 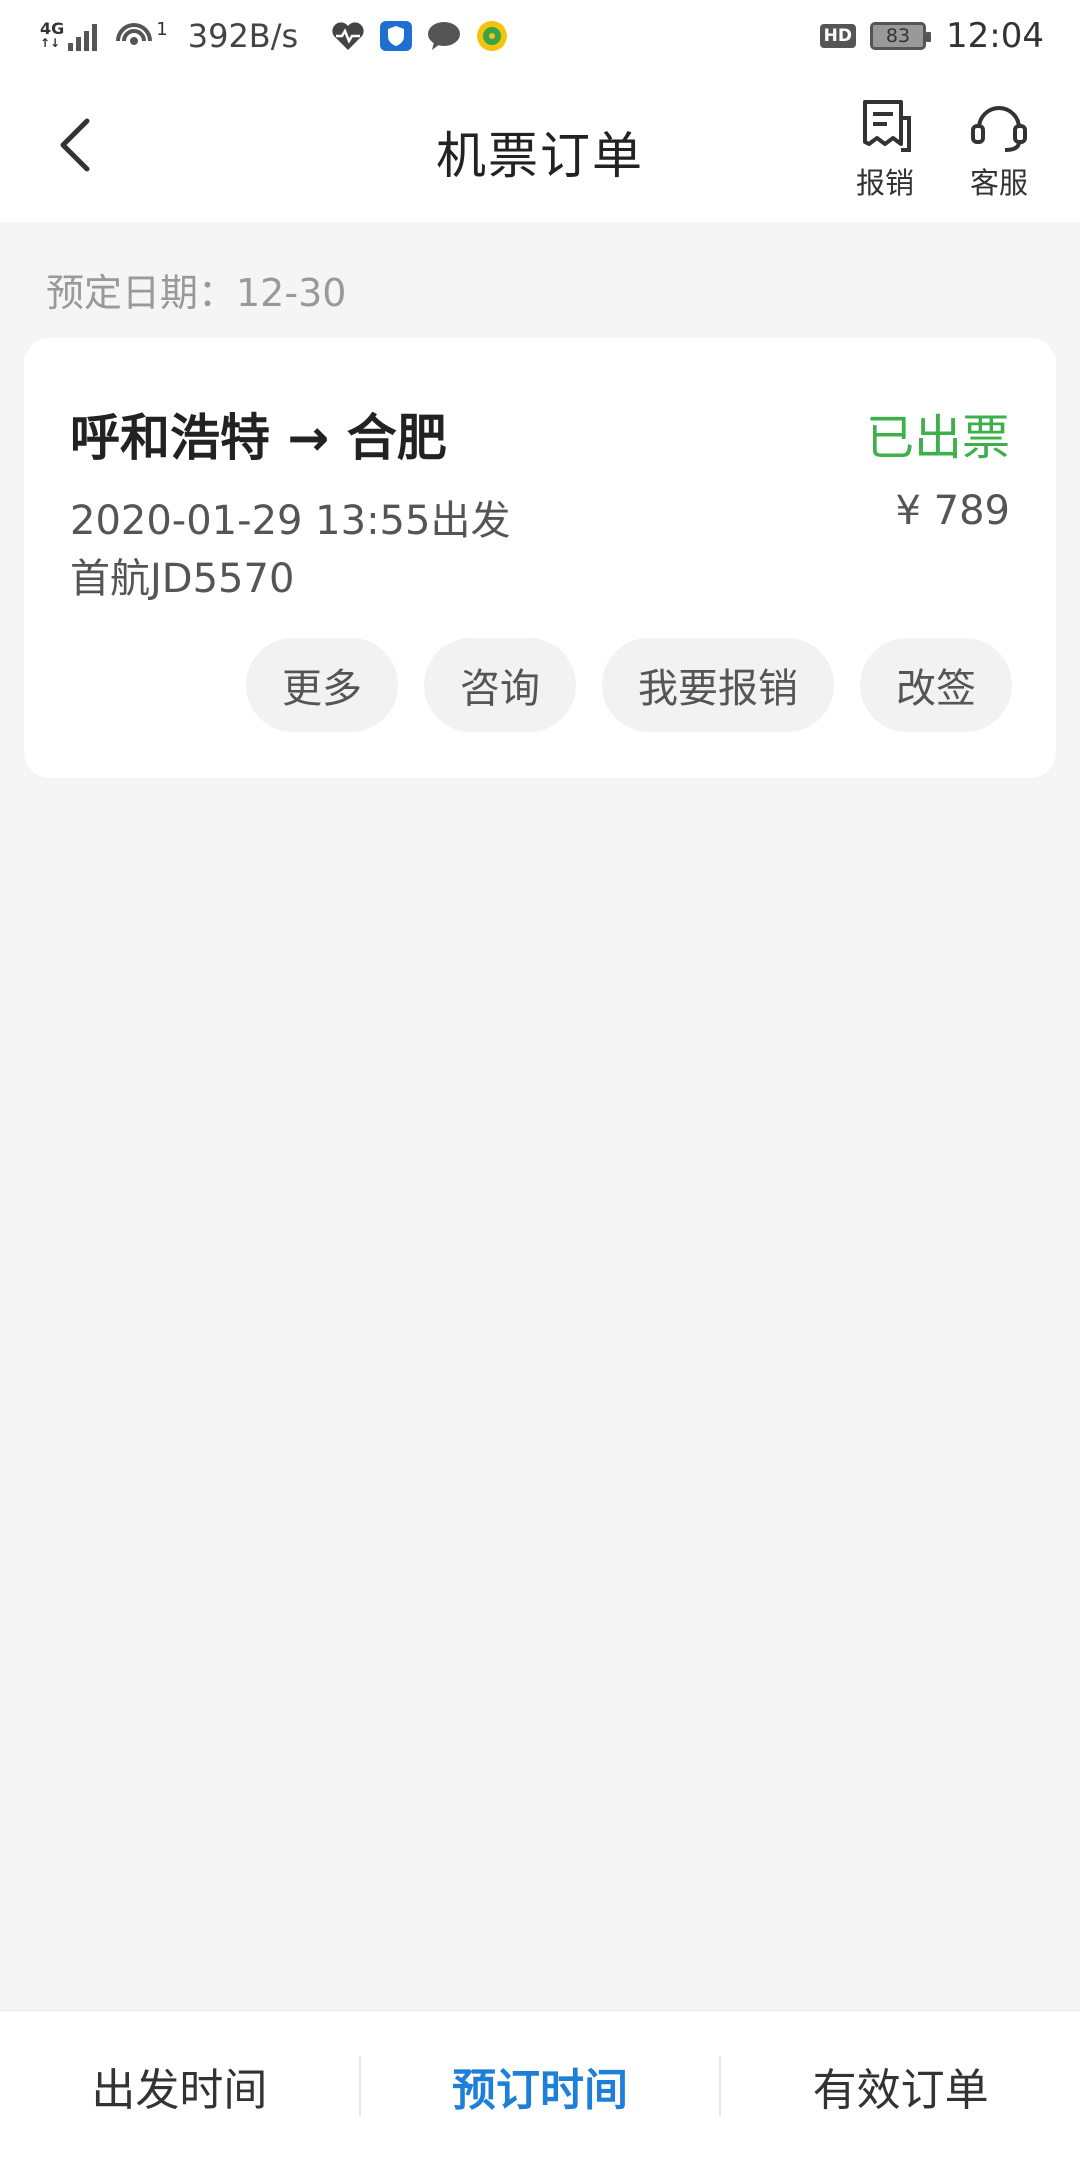 I want to click on header: 机票订单 报销 客服, so click(x=540, y=147).